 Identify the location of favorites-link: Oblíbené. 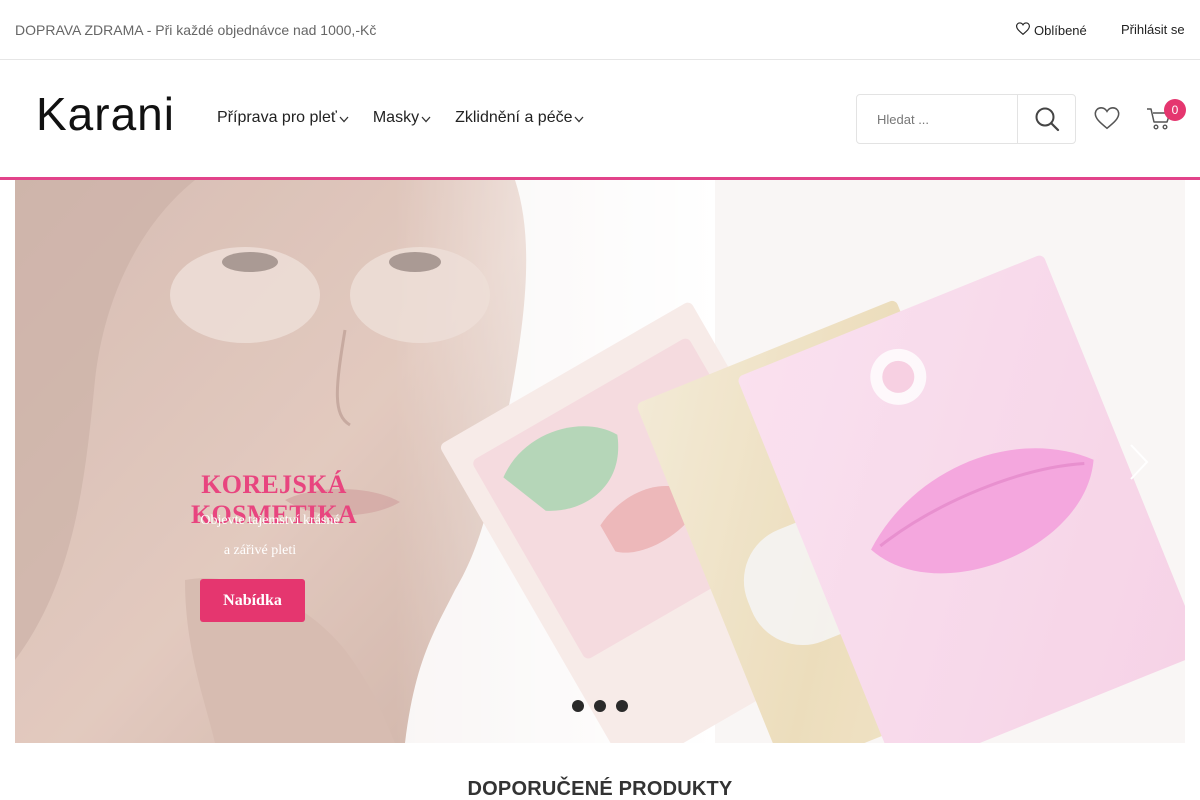
(1051, 30).